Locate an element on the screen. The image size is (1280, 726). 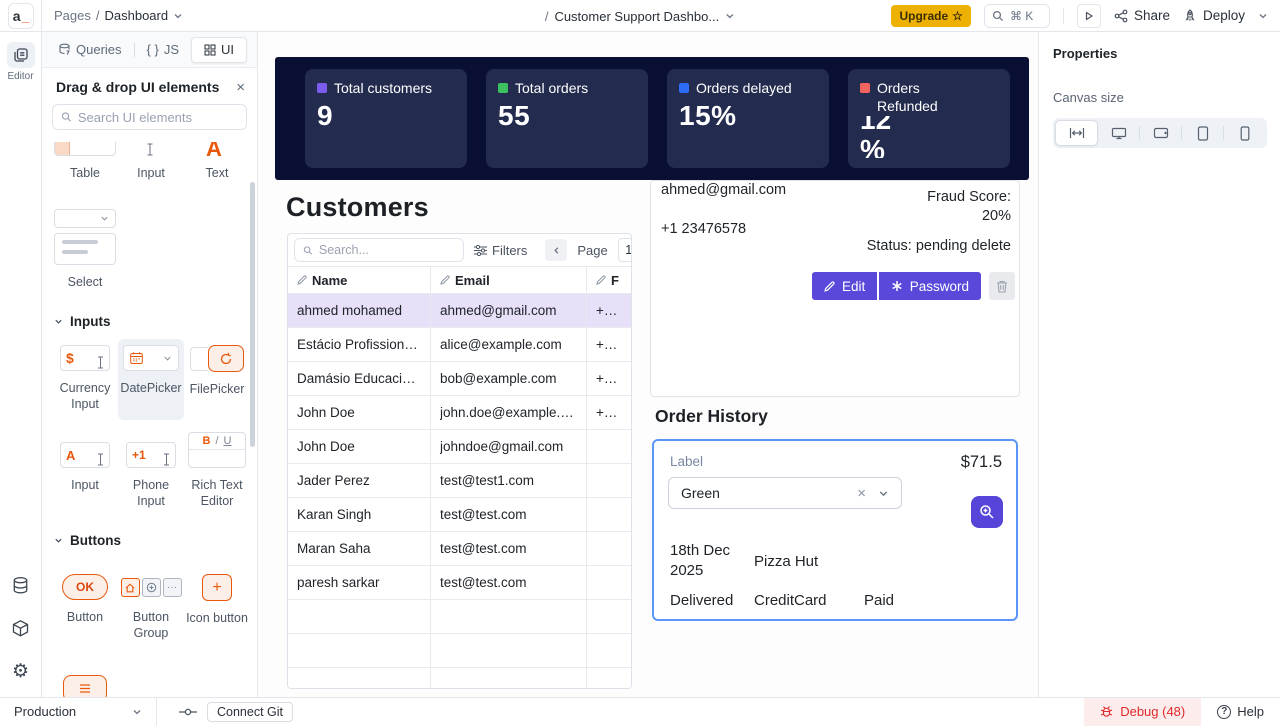
widget-search is located at coordinates (149, 117).